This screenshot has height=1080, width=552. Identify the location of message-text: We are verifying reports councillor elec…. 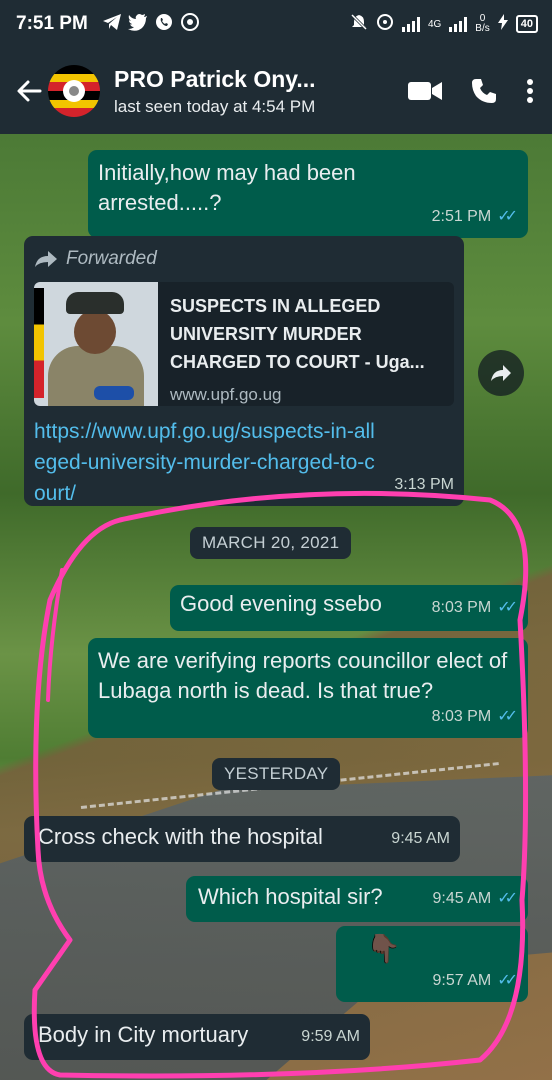
(303, 675).